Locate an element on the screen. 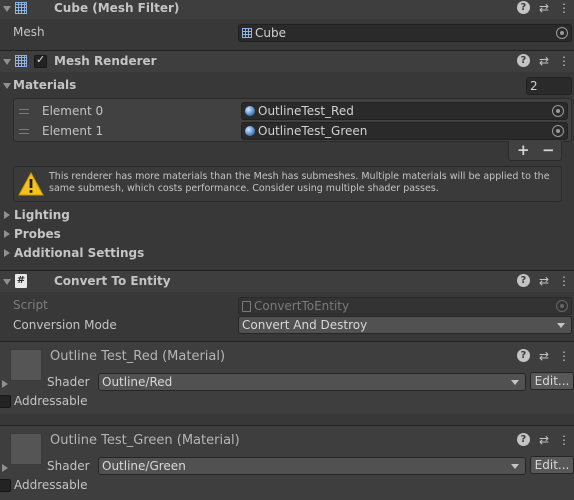 The image size is (574, 500). convert-to-entity-header: # Convert To Entity ? ⇄ ⋮ is located at coordinates (287, 281).